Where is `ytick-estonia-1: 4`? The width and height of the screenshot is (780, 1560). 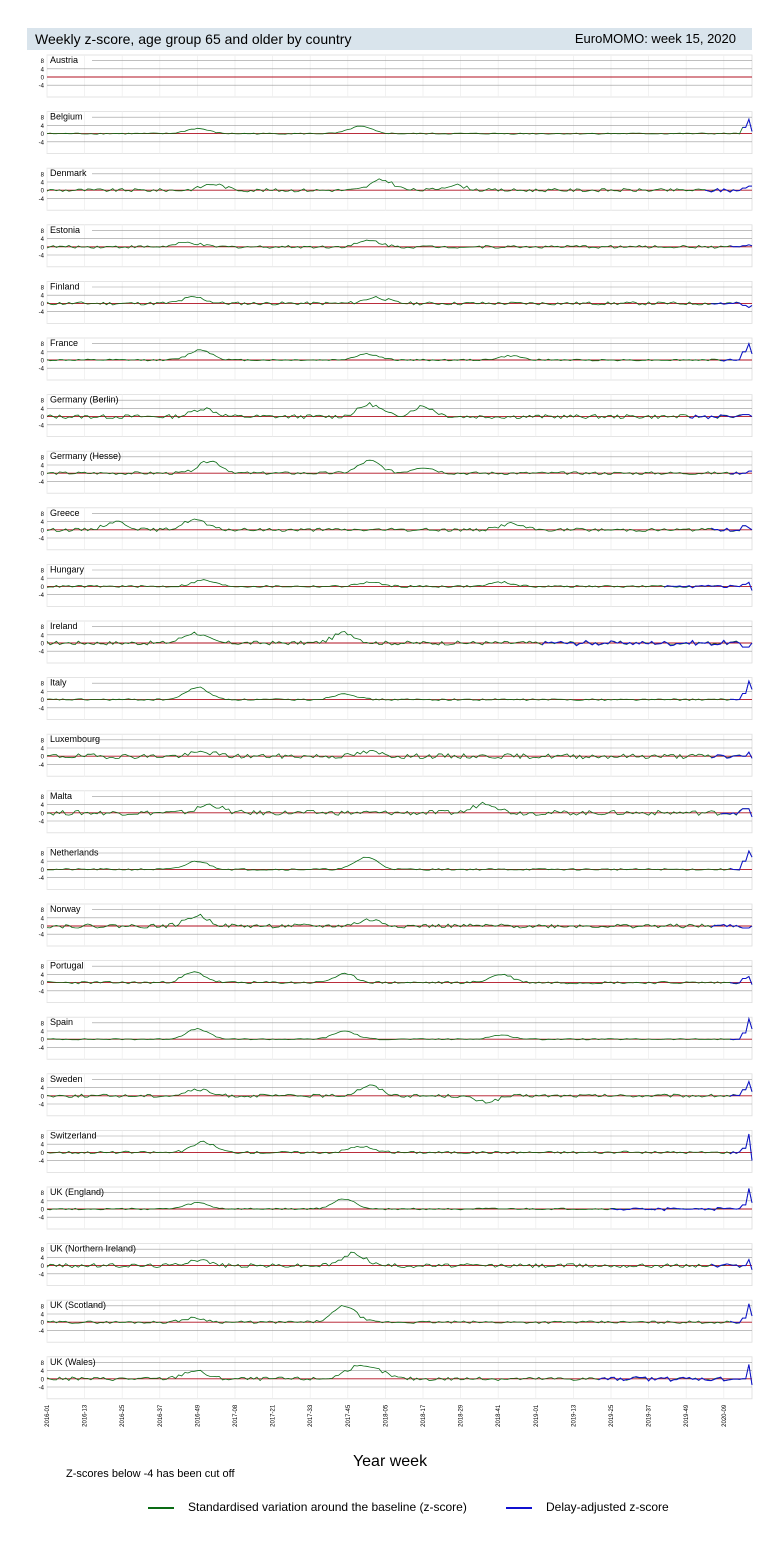 ytick-estonia-1: 4 is located at coordinates (43, 240).